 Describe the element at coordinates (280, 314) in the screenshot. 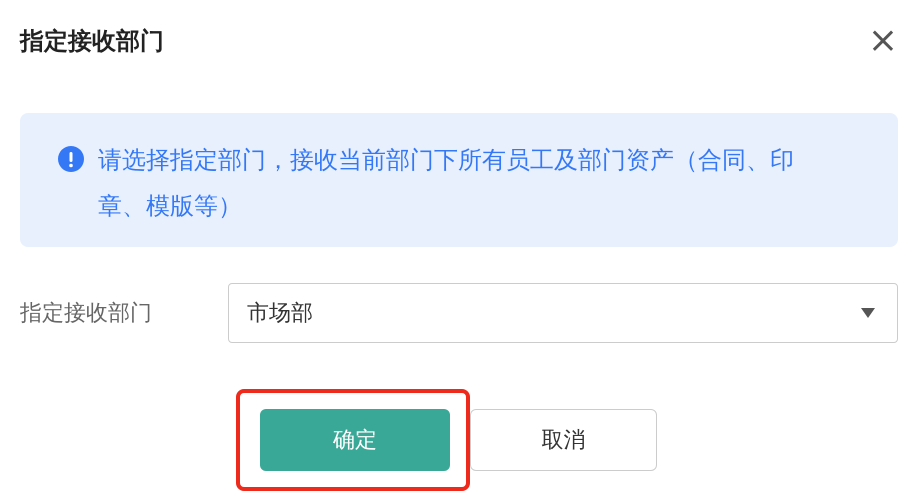

I see `select-value: 市场部` at that location.